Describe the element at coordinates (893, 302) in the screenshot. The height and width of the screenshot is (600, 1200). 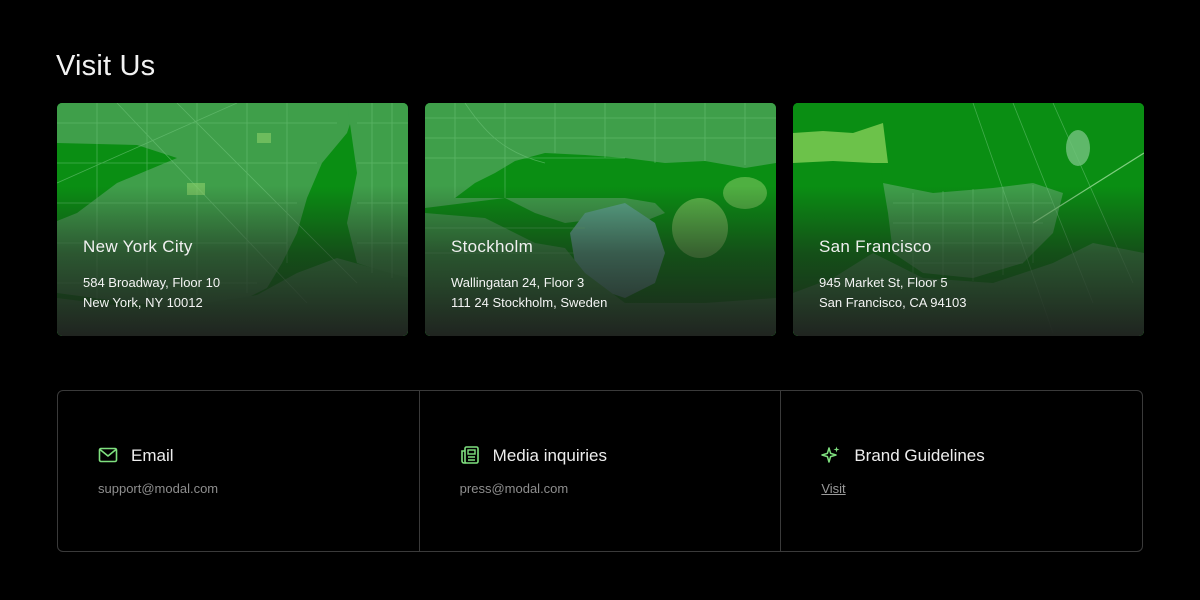
I see `address-line-2: San Francisco, CA 94103` at that location.